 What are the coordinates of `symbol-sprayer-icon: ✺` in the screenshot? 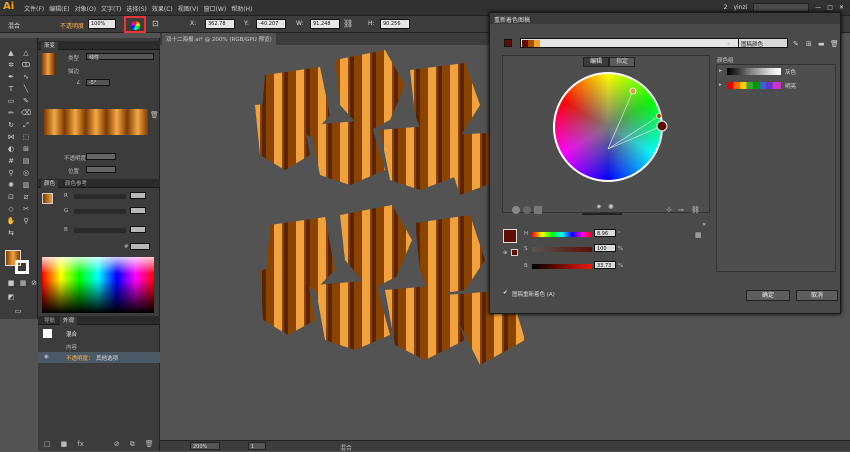 It's located at (11, 185).